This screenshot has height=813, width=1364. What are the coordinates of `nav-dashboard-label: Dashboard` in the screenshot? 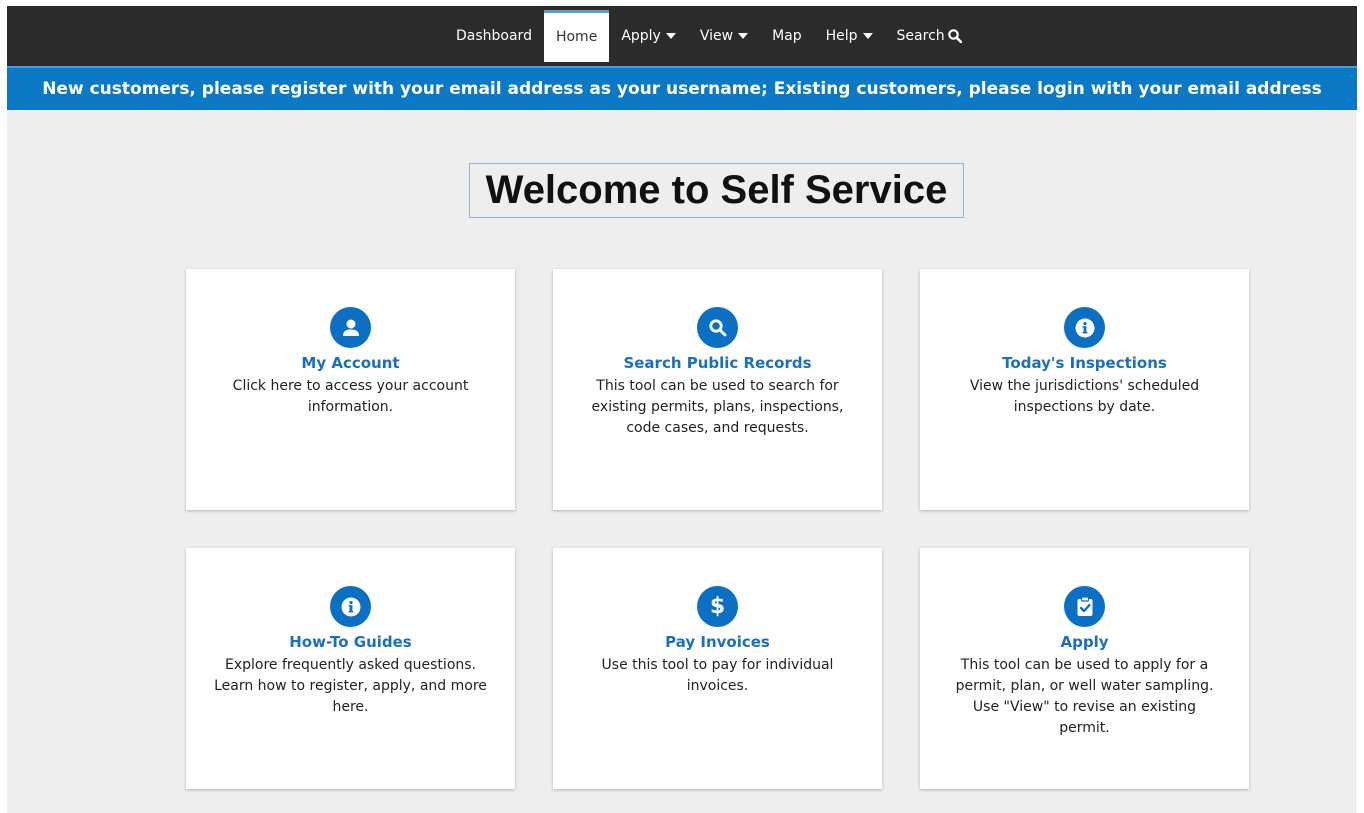 It's located at (494, 36).